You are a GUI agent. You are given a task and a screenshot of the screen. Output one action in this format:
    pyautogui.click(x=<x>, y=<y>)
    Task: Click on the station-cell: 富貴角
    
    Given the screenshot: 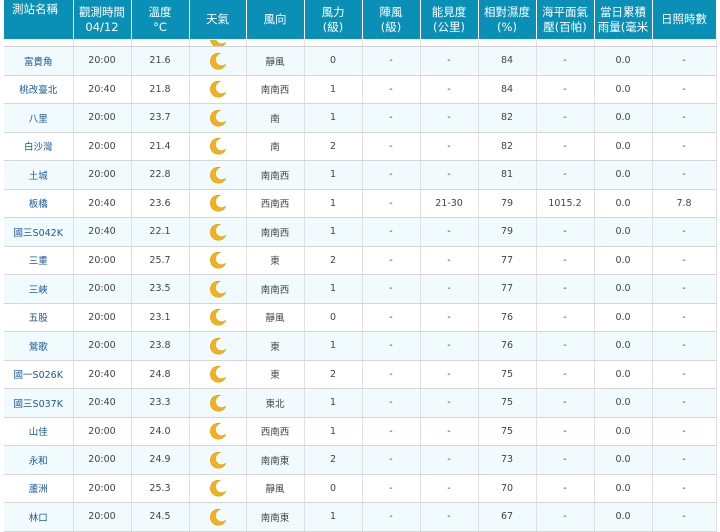 What is the action you would take?
    pyautogui.click(x=39, y=61)
    